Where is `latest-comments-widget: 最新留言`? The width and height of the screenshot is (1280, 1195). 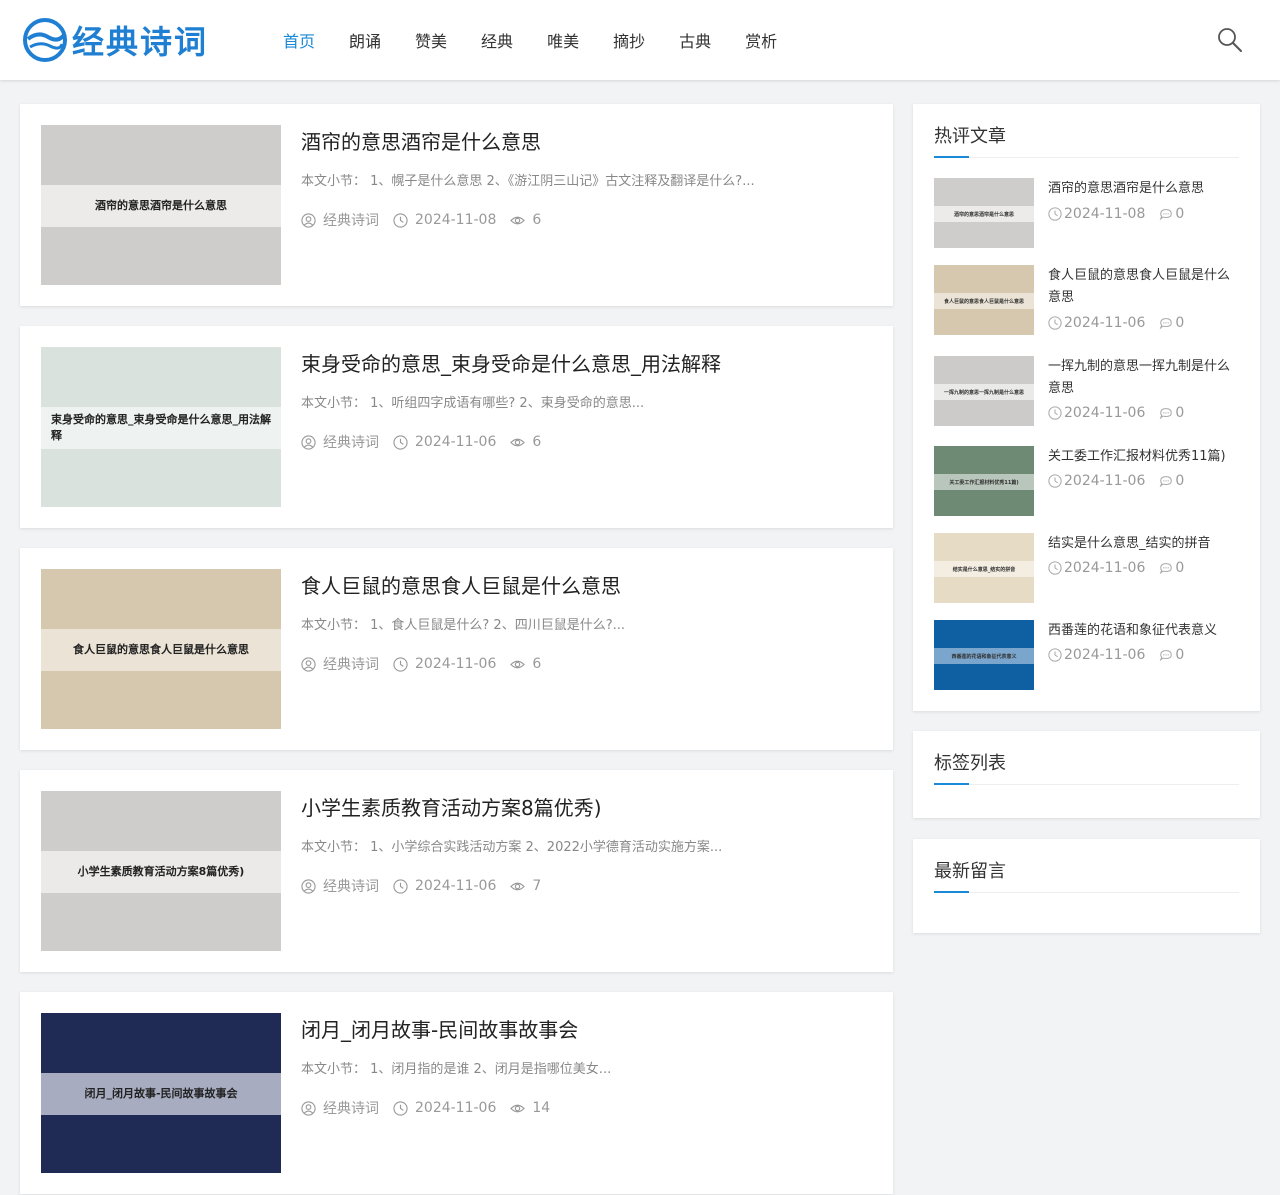 latest-comments-widget: 最新留言 is located at coordinates (1086, 886).